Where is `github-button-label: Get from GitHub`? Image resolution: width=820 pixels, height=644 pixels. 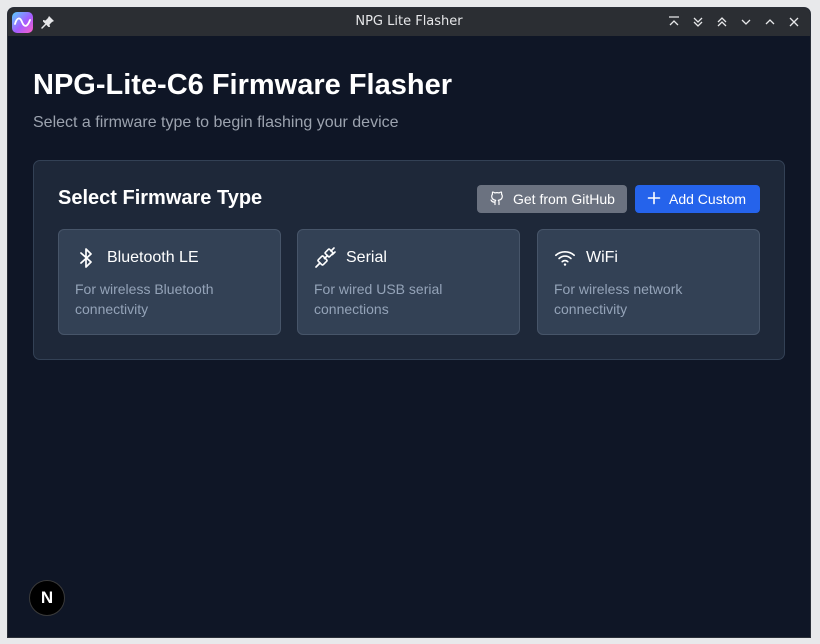
github-button-label: Get from GitHub is located at coordinates (564, 199).